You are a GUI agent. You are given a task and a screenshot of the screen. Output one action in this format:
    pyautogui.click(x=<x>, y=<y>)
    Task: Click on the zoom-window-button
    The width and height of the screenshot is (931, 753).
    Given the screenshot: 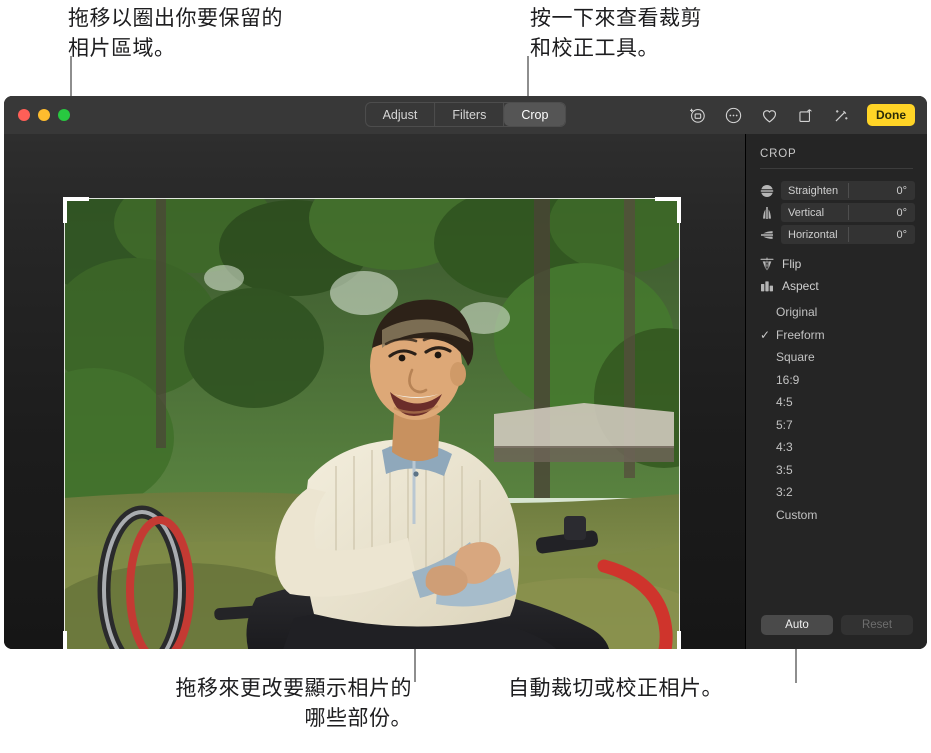 What is the action you would take?
    pyautogui.click(x=64, y=115)
    